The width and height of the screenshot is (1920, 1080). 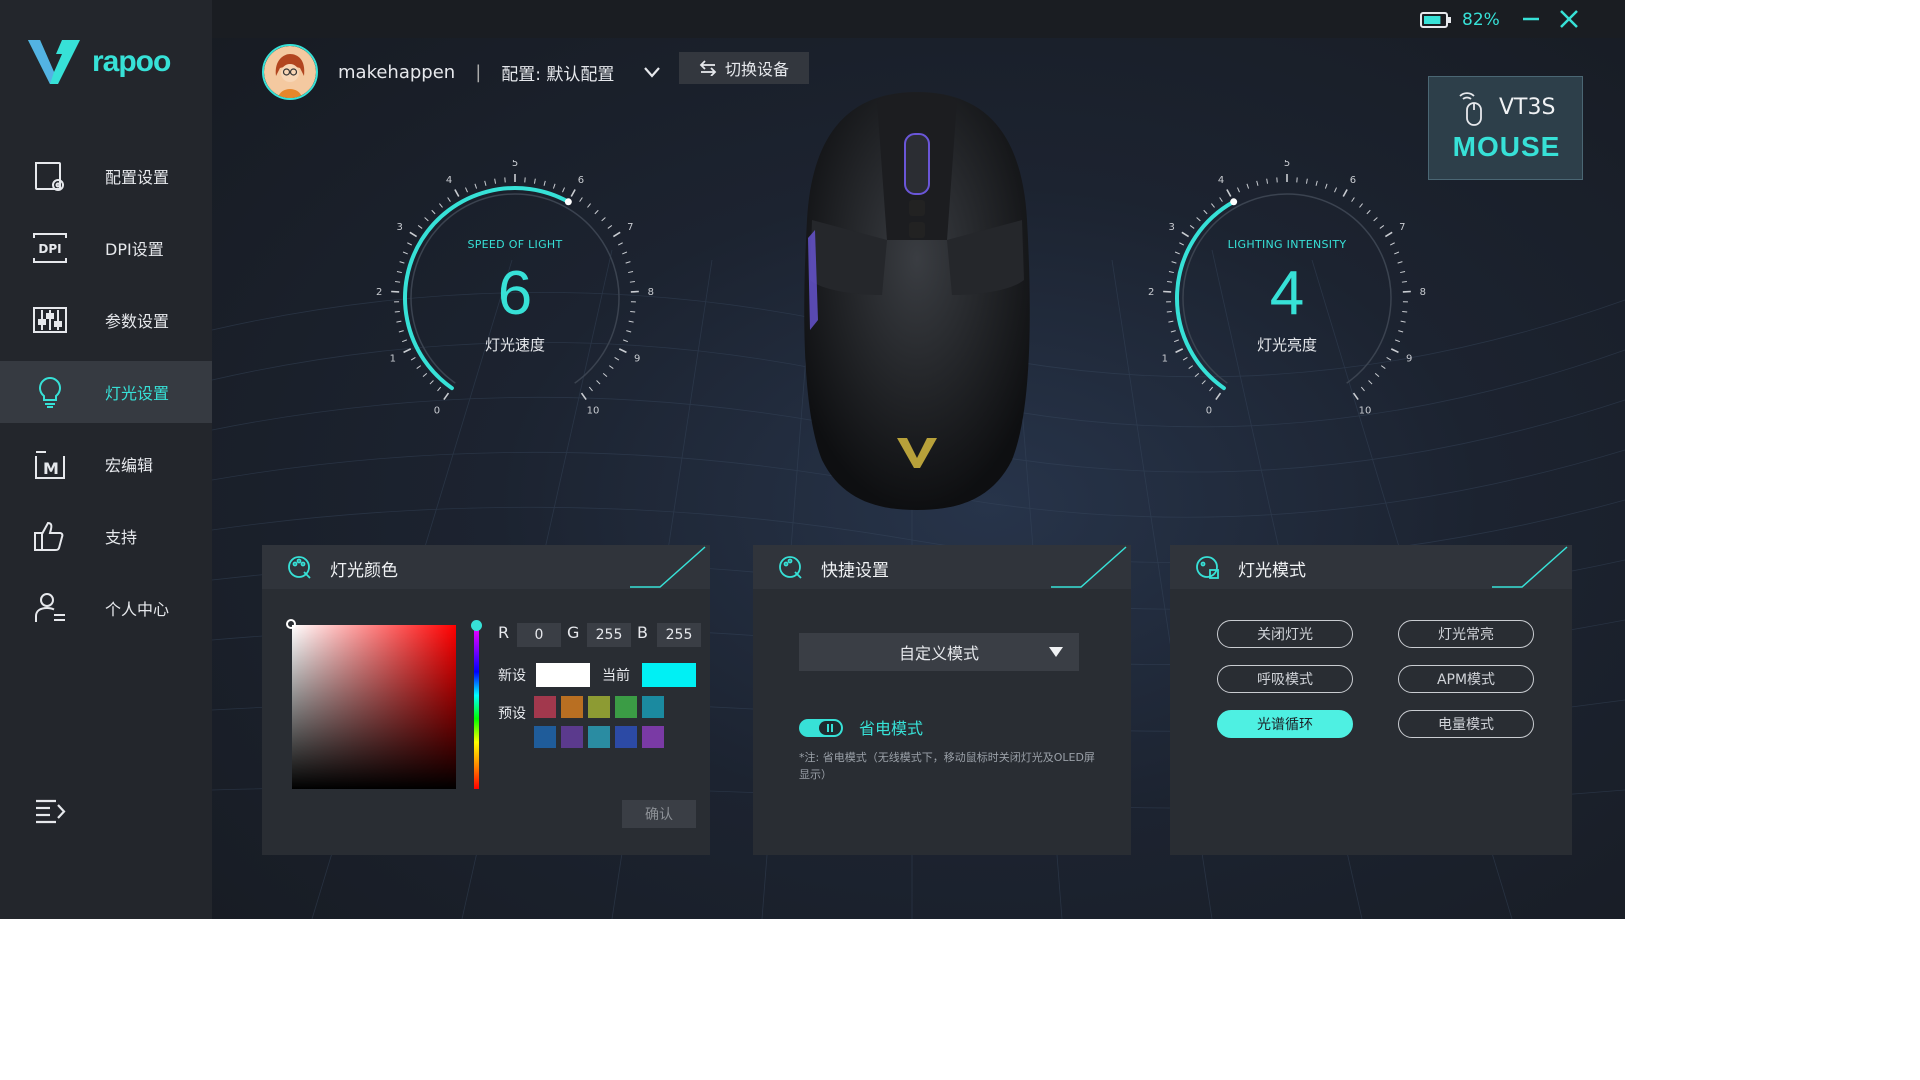 What do you see at coordinates (756, 69) in the screenshot?
I see `switch-device-label: 切换设备` at bounding box center [756, 69].